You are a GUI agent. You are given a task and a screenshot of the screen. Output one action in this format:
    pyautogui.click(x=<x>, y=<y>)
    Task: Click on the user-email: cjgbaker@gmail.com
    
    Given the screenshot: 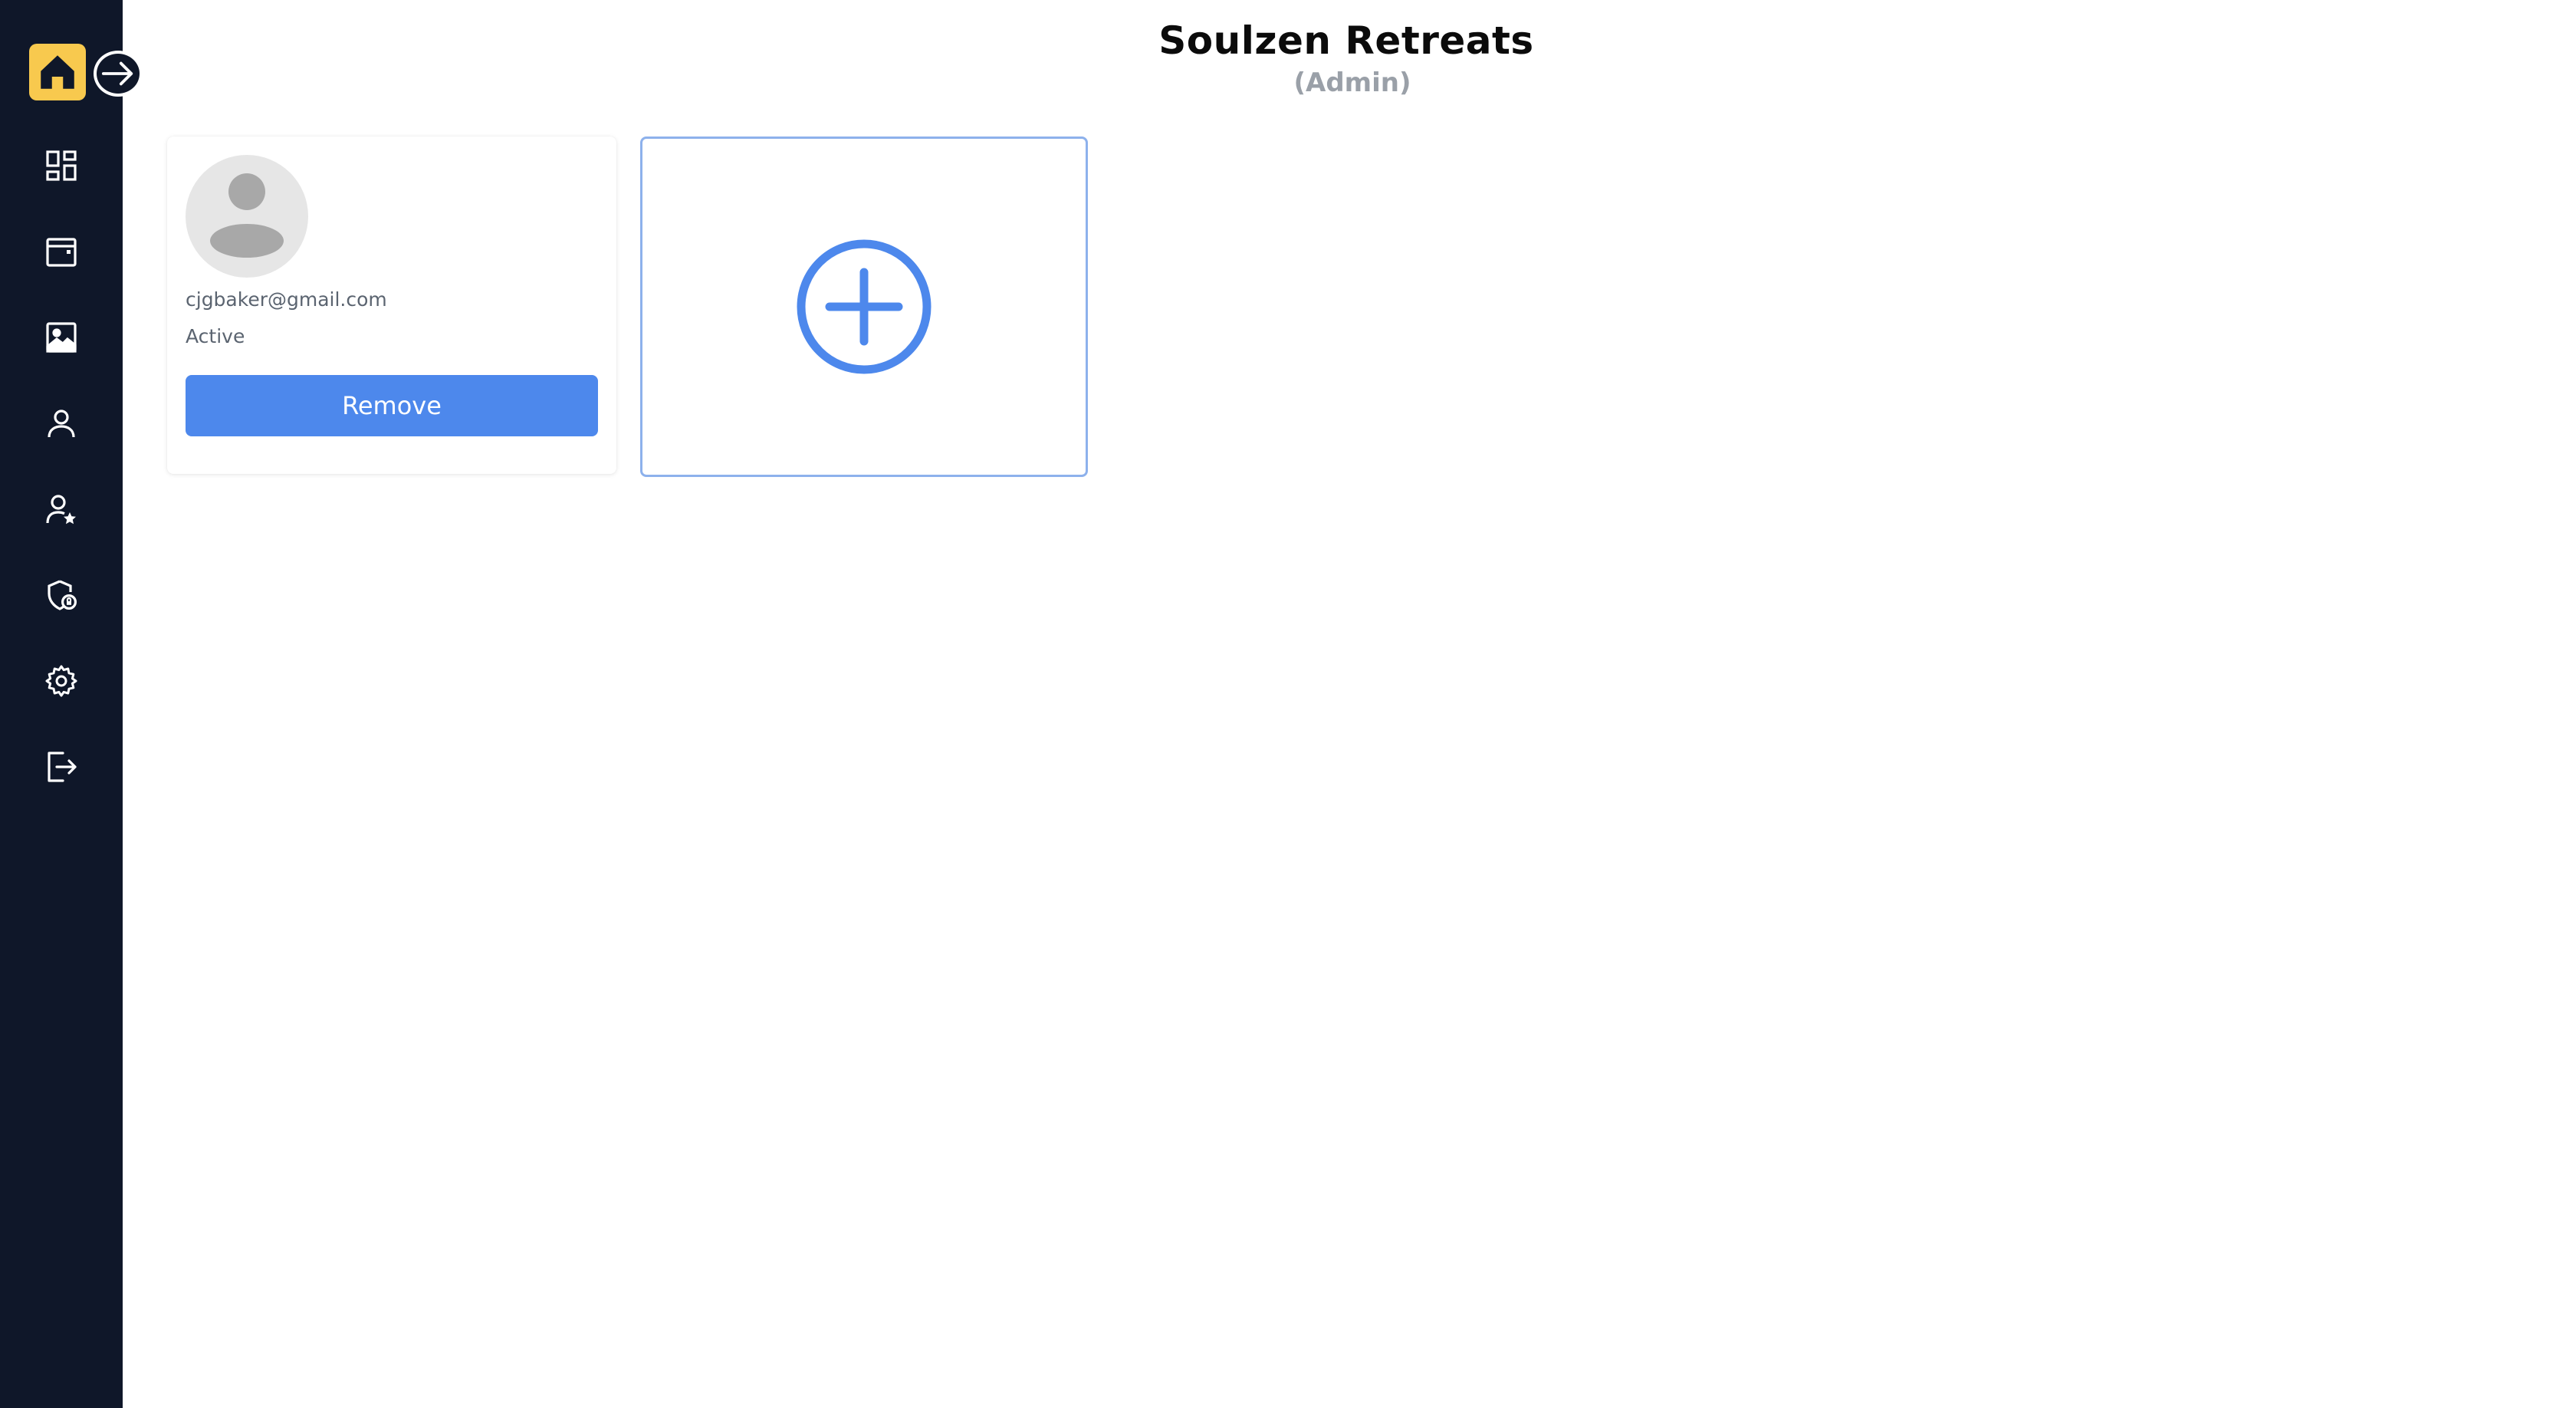 What is the action you would take?
    pyautogui.click(x=287, y=299)
    